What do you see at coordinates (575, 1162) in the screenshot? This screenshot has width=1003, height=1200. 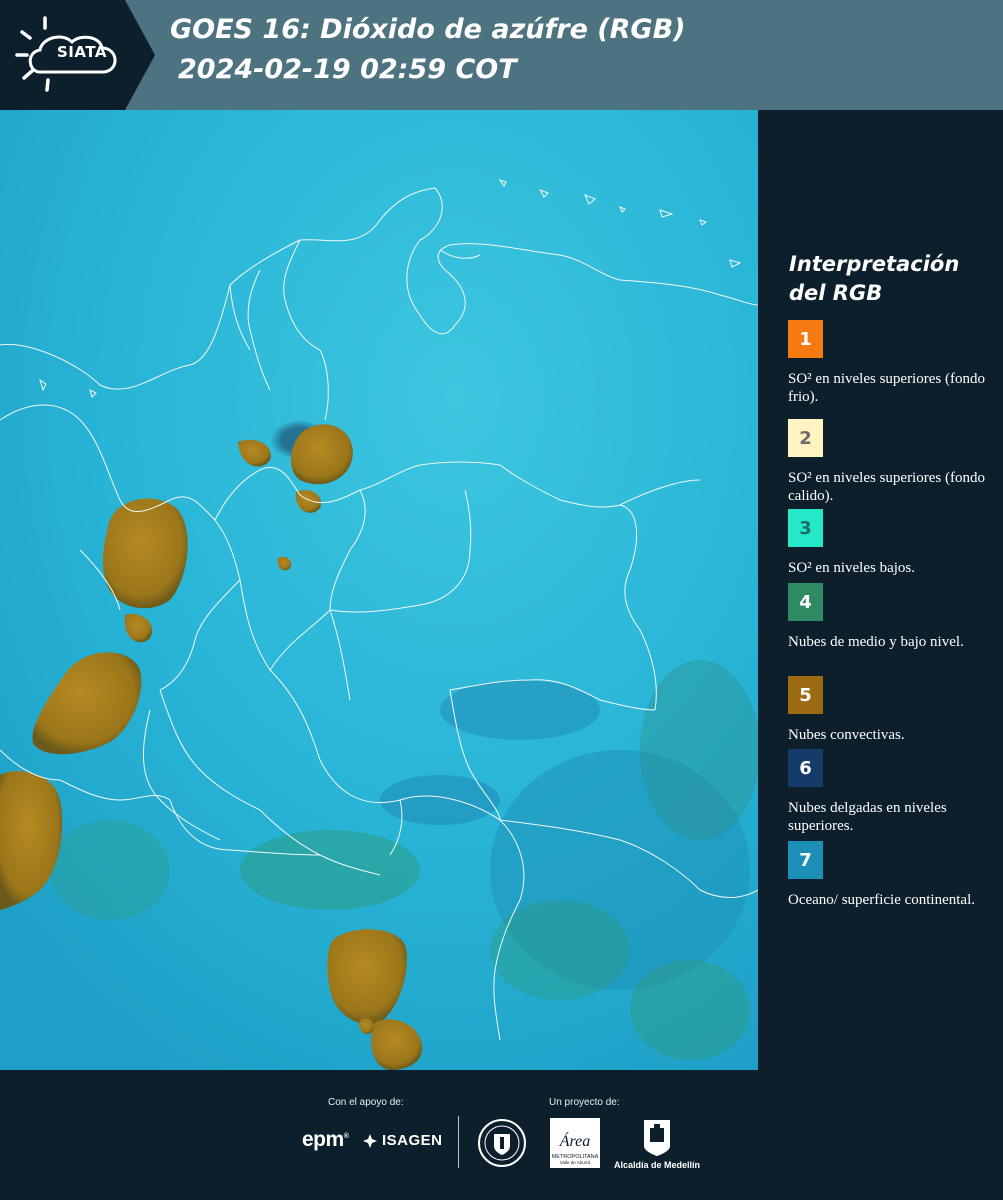 I see `svg-text: Valle de Aburrá` at bounding box center [575, 1162].